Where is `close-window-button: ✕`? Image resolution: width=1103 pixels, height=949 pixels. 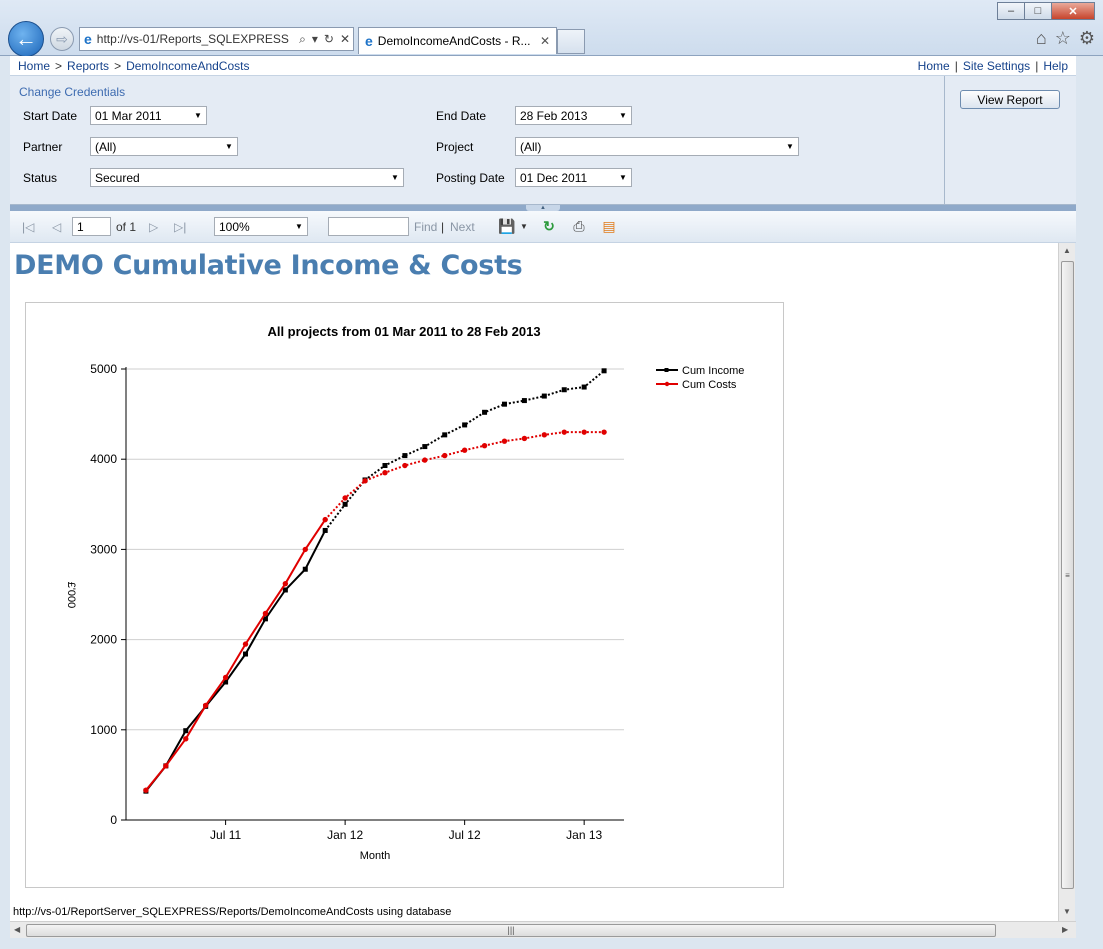 close-window-button: ✕ is located at coordinates (1073, 11).